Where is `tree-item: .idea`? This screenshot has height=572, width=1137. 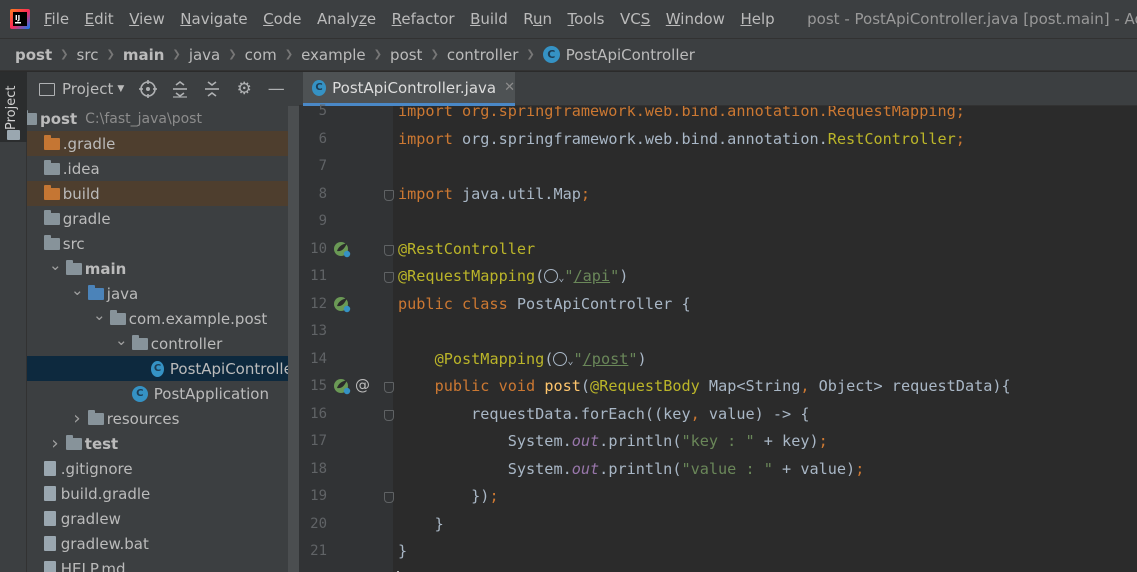
tree-item: .idea is located at coordinates (163, 168).